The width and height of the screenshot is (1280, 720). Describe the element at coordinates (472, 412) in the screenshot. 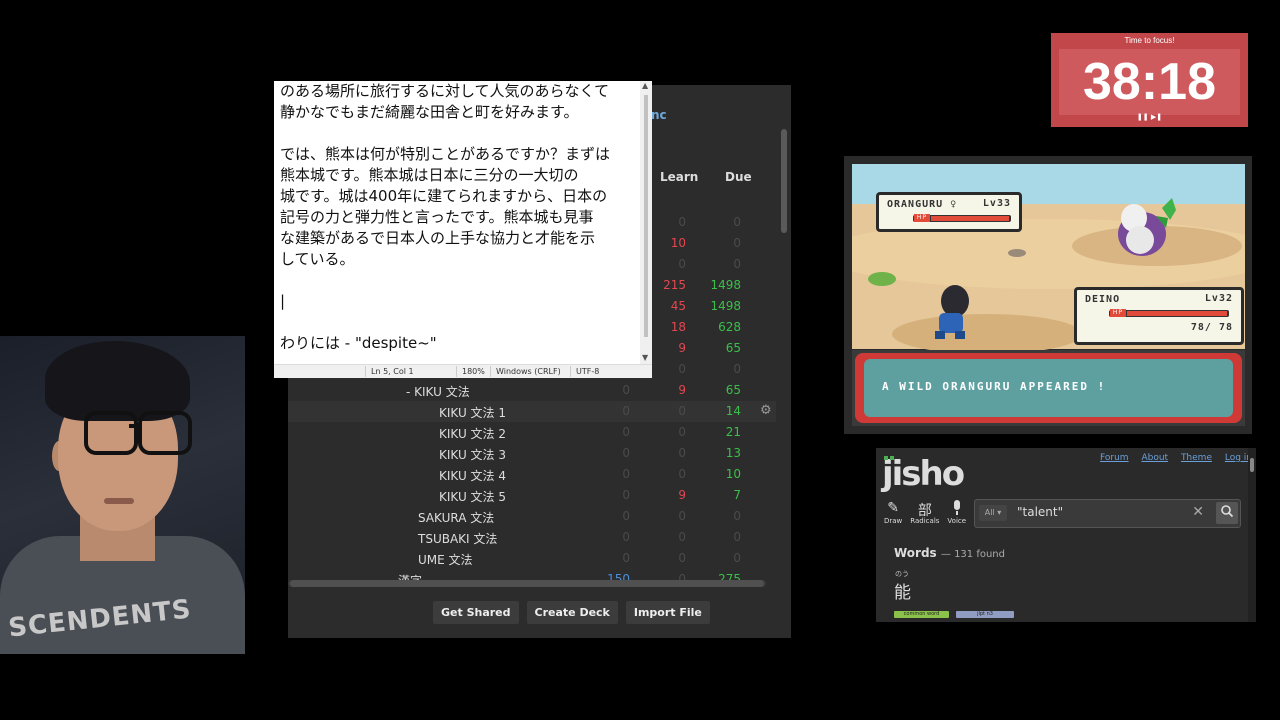

I see `deck-name: KIKU 文法 1` at that location.